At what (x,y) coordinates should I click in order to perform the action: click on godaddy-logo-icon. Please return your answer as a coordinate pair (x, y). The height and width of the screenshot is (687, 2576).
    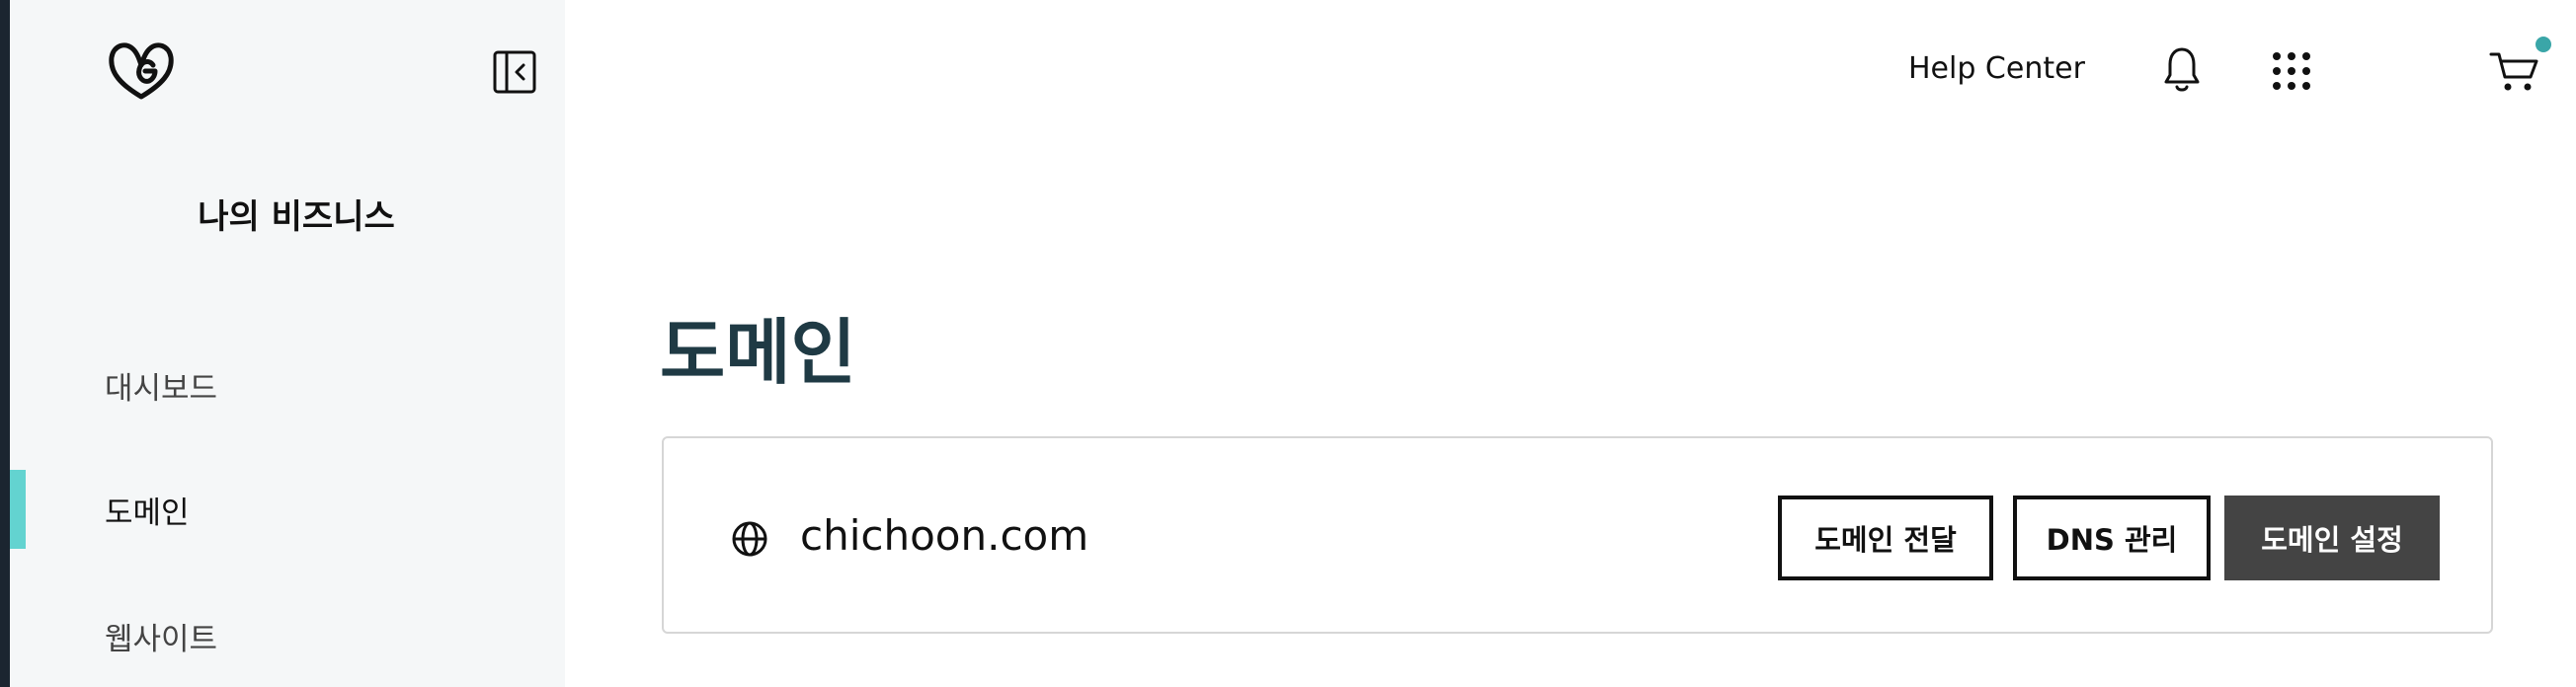
    Looking at the image, I should click on (141, 69).